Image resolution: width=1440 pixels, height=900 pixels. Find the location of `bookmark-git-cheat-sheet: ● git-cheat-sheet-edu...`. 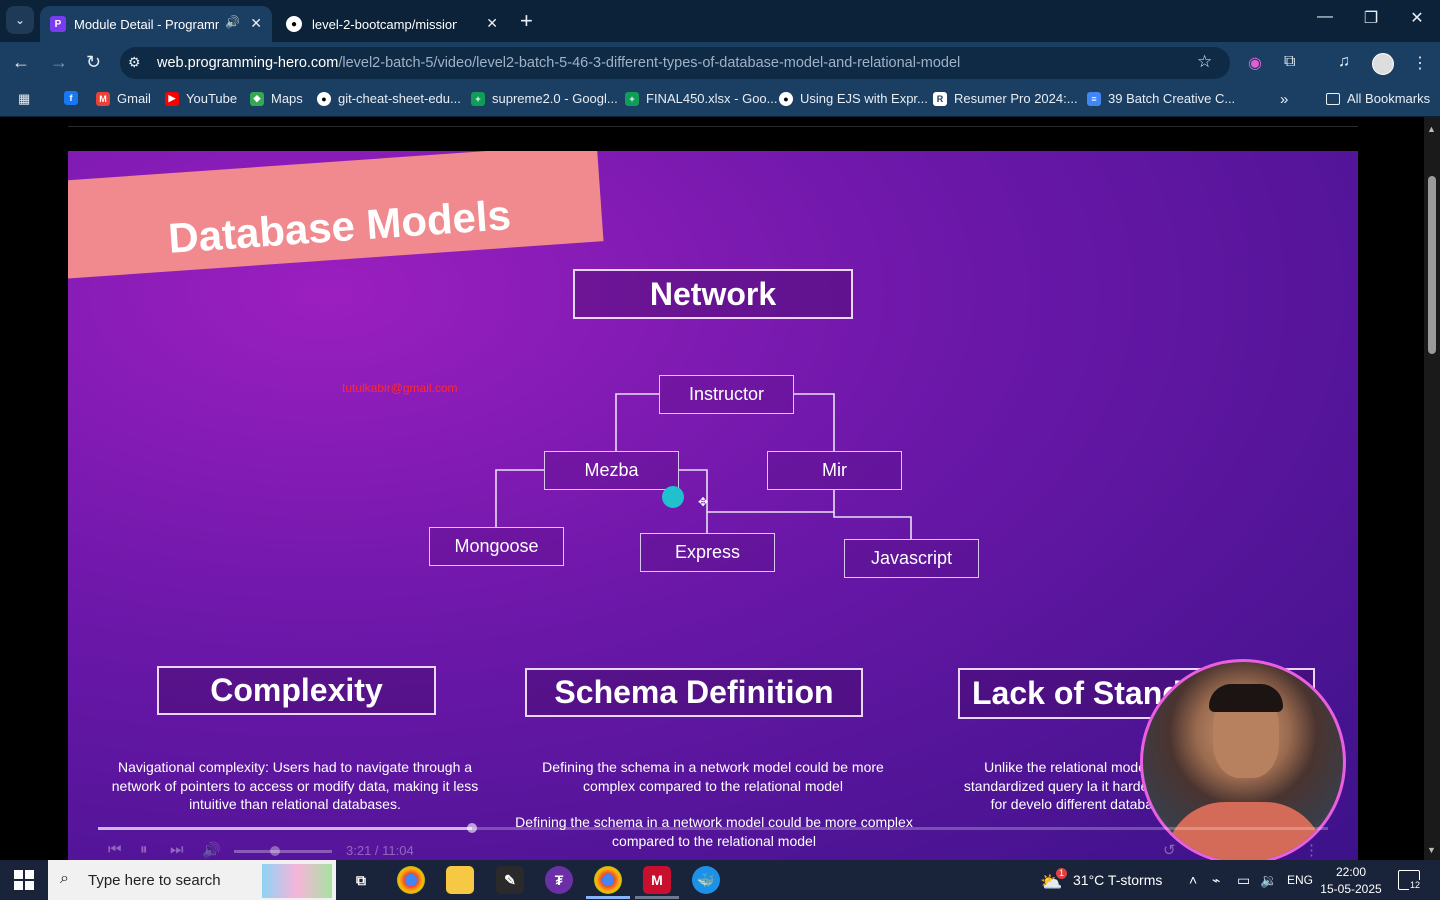

bookmark-git-cheat-sheet: ● git-cheat-sheet-edu... is located at coordinates (389, 98).